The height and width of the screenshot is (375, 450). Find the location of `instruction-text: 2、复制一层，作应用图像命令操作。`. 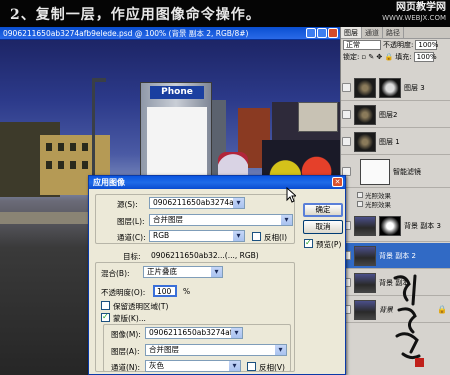

instruction-text: 2、复制一层，作应用图像命令操作。 is located at coordinates (135, 15).